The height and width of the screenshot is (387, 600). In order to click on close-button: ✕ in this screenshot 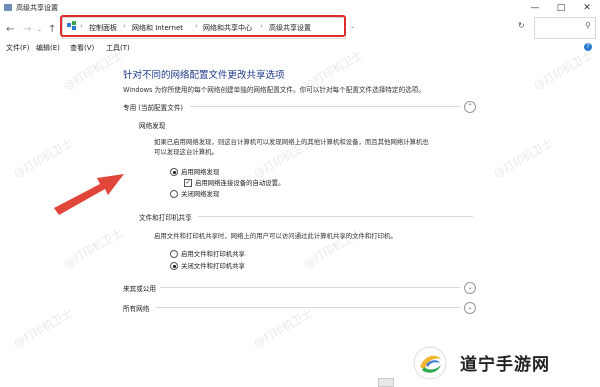, I will do `click(587, 8)`.